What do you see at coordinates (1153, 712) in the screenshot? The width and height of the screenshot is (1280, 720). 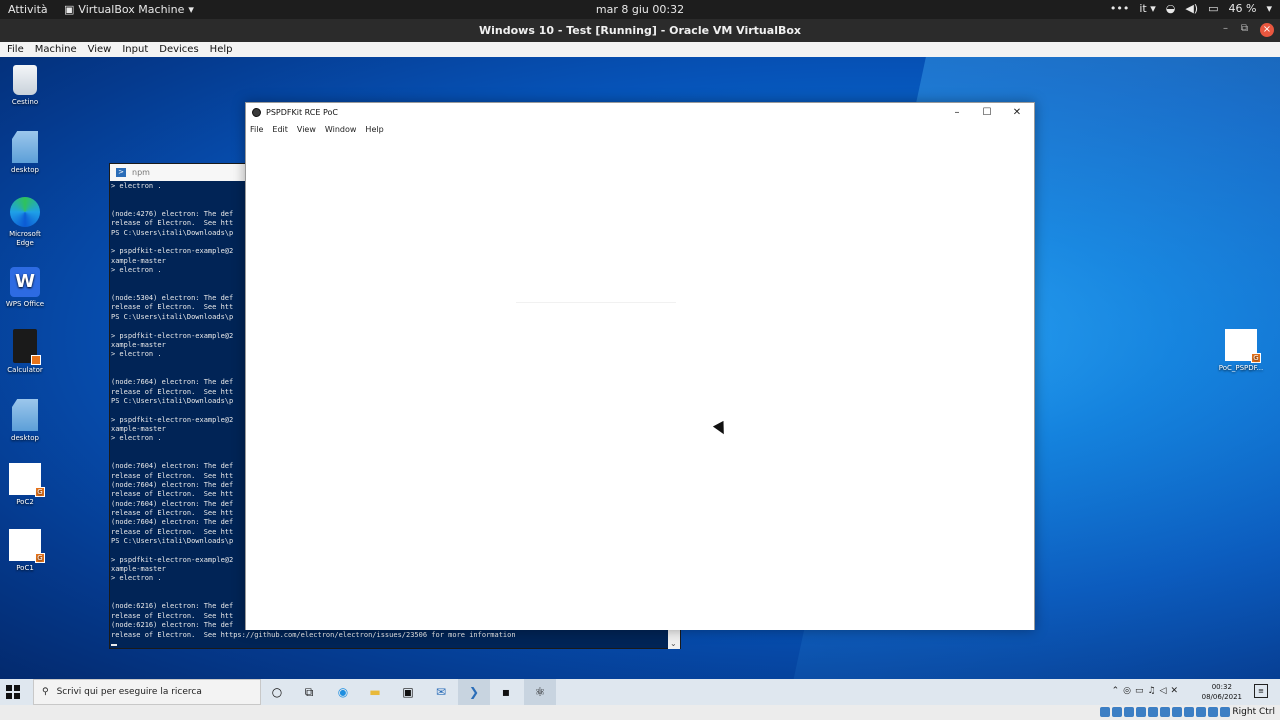 I see `usb-icon` at bounding box center [1153, 712].